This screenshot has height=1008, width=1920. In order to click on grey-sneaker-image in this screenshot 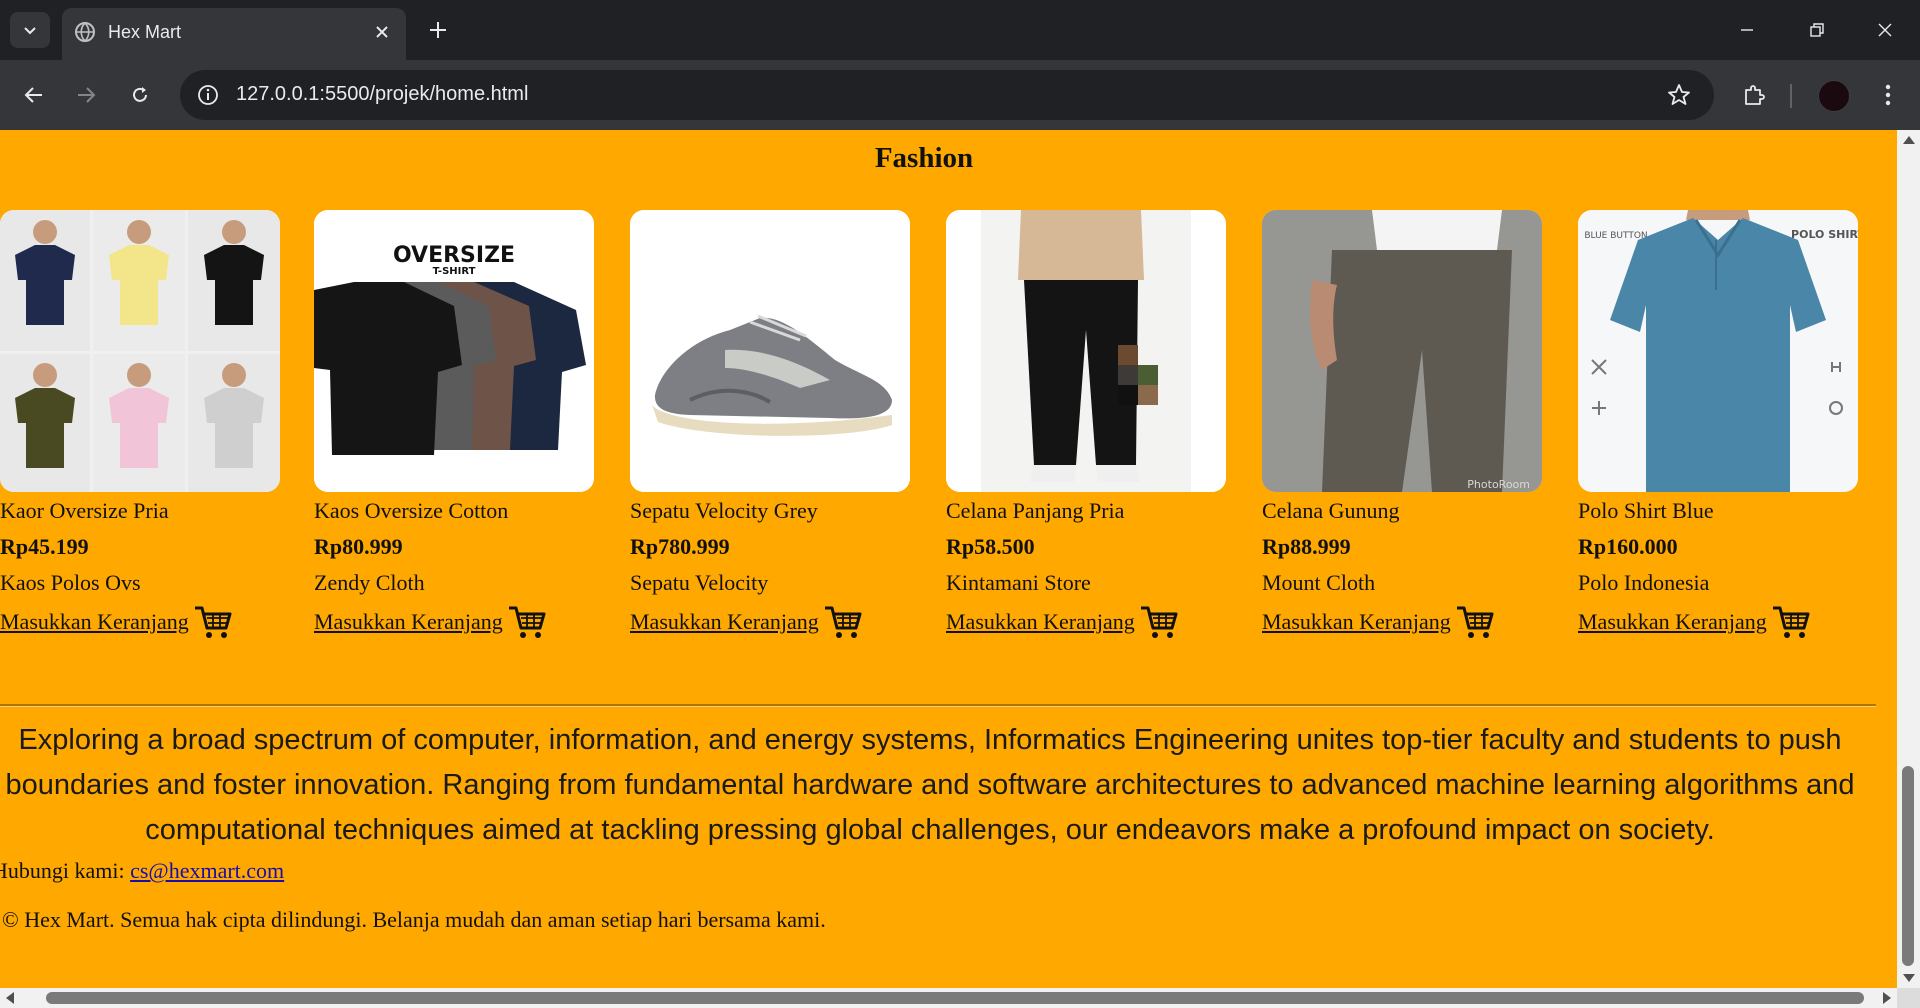, I will do `click(770, 351)`.